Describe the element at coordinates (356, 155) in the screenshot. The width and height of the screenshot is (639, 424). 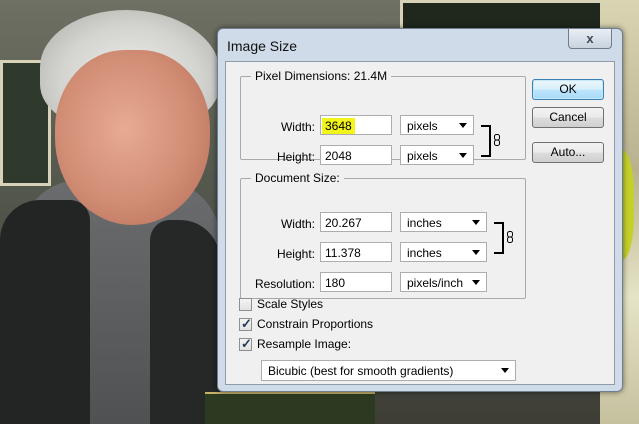
I see `pixel-height-input: 2048` at that location.